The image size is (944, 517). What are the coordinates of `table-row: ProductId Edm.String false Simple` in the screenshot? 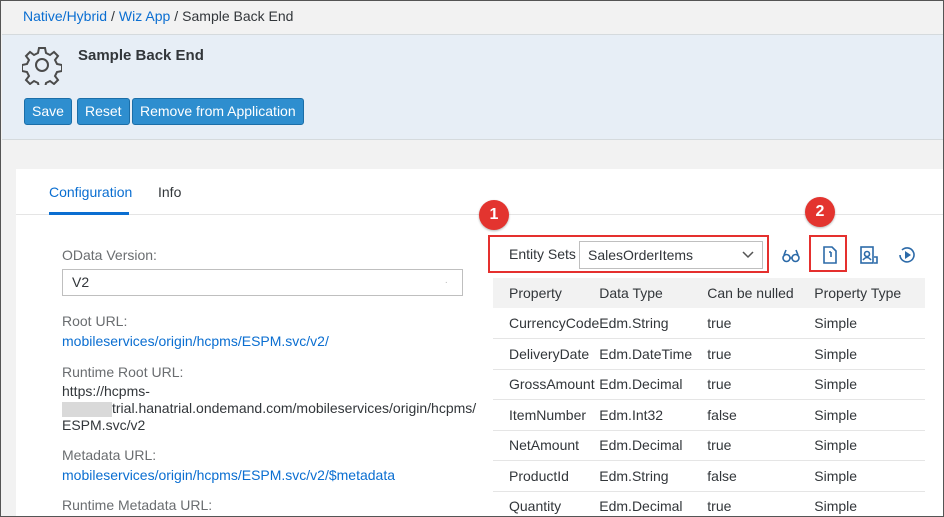 It's located at (709, 476).